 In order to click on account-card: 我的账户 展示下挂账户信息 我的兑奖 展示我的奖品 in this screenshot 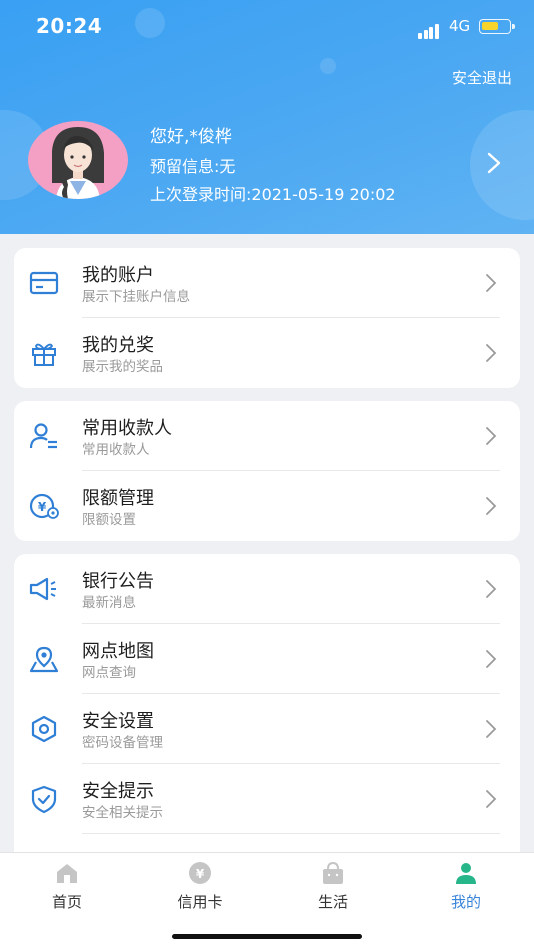, I will do `click(267, 318)`.